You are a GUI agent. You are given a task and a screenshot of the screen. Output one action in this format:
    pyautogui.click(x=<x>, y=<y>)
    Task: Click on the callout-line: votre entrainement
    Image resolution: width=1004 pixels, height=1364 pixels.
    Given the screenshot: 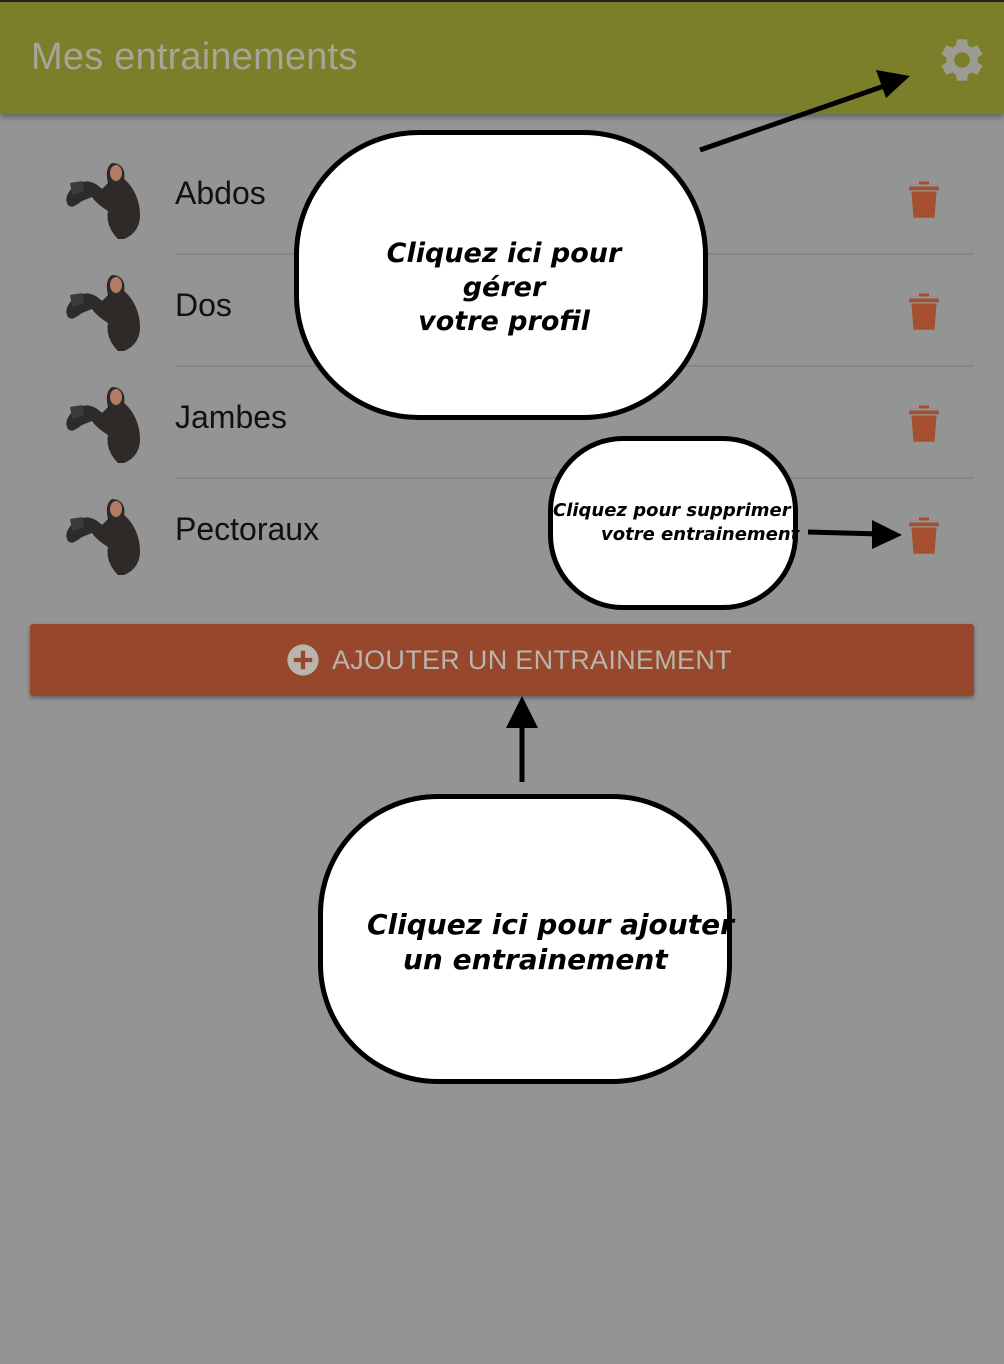 What is the action you would take?
    pyautogui.click(x=700, y=534)
    